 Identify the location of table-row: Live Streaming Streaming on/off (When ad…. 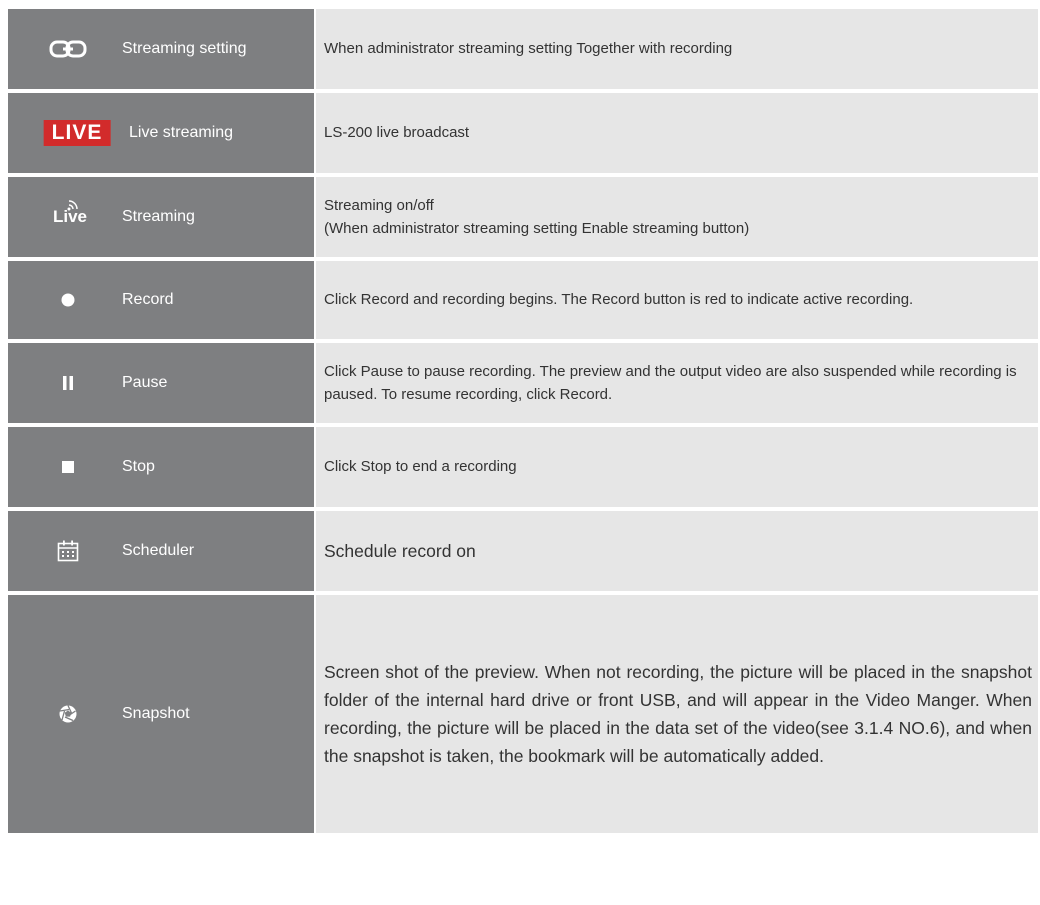
(523, 217).